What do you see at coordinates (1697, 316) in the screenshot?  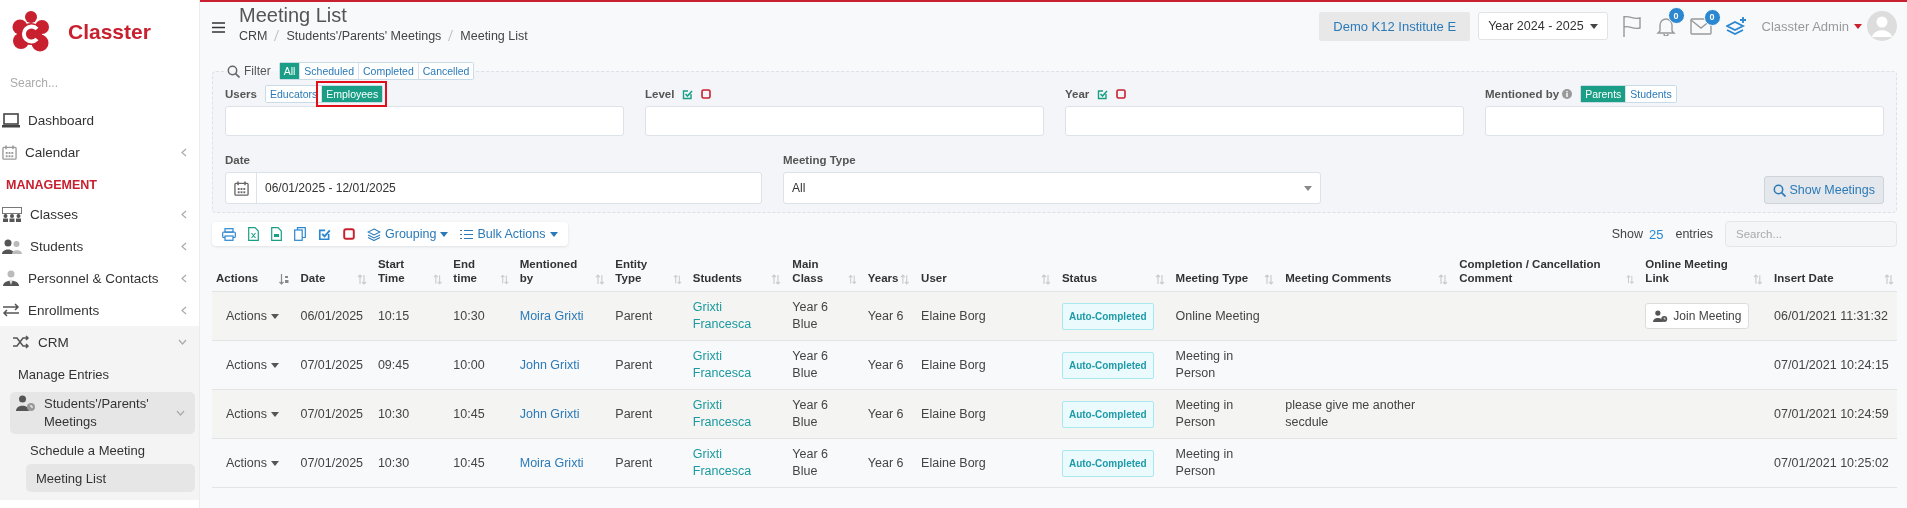 I see `join-meeting-button: Join Meeting` at bounding box center [1697, 316].